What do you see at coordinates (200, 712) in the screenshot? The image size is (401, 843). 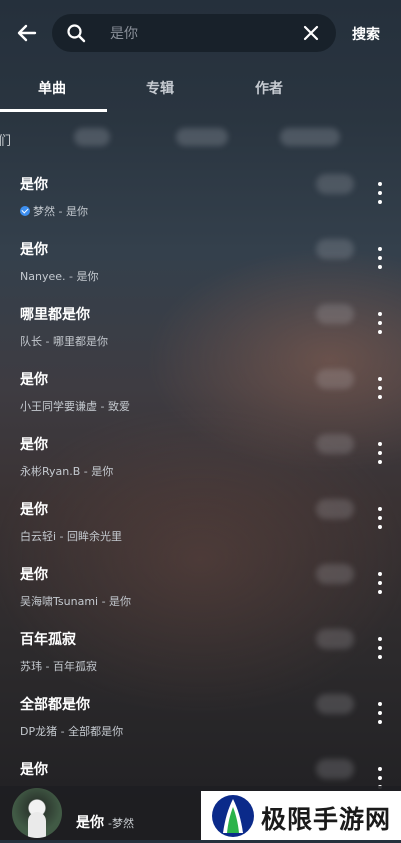 I see `song-row: 全部都是你 DP龙猪 - 全部都是你` at bounding box center [200, 712].